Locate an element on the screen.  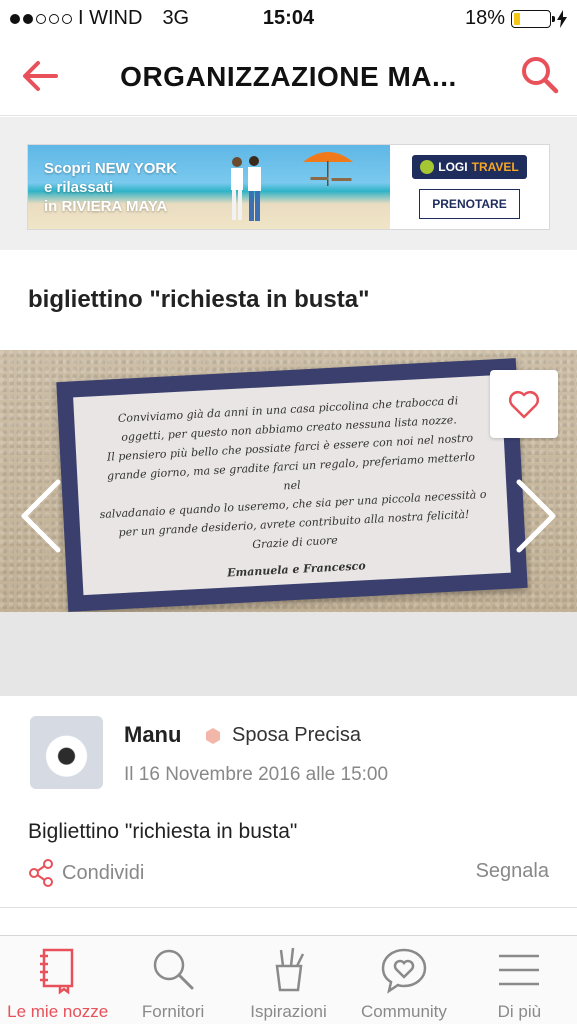
couple-illustration is located at coordinates (246, 188).